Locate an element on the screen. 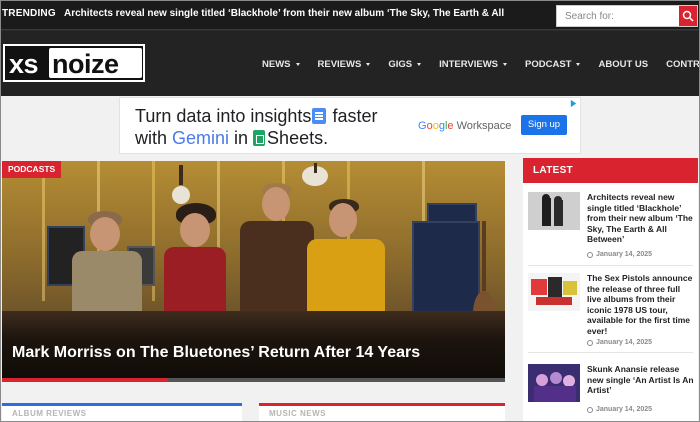 The width and height of the screenshot is (700, 422). ad-headline-line1: Turn data into insights faster is located at coordinates (256, 116).